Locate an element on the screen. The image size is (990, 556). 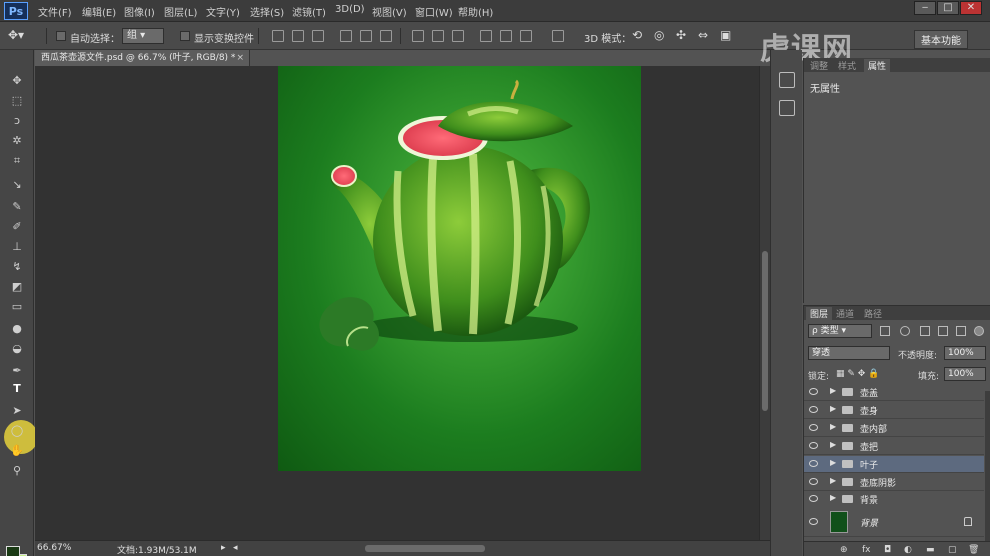
show-transform-checkbox is located at coordinates (185, 36).